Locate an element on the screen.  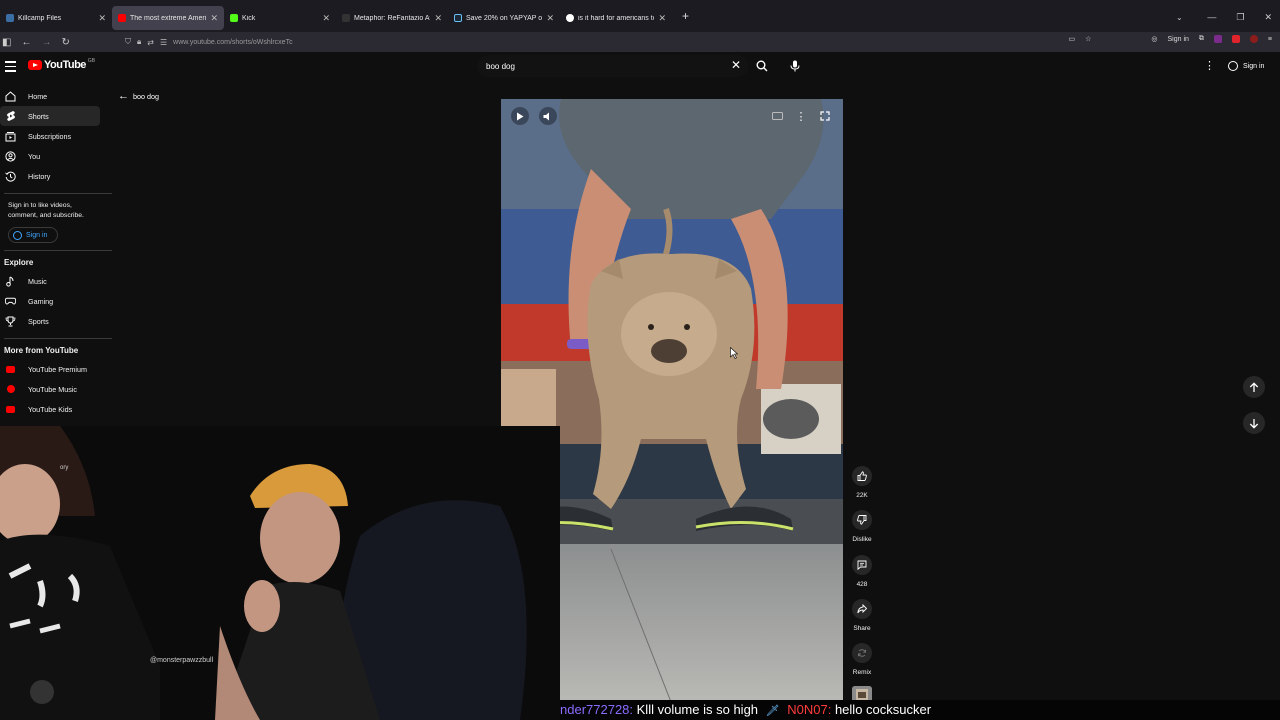
next-short-button is located at coordinates (1254, 423).